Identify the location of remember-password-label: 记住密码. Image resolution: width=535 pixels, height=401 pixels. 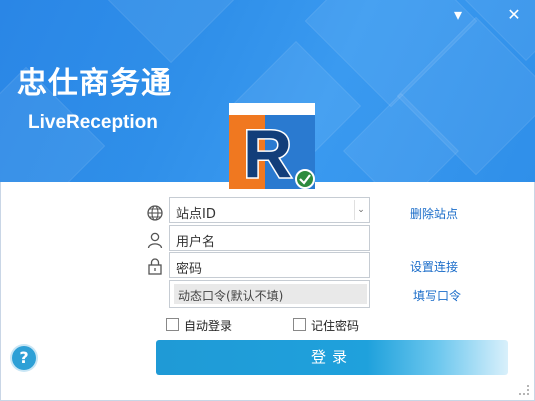
(335, 325).